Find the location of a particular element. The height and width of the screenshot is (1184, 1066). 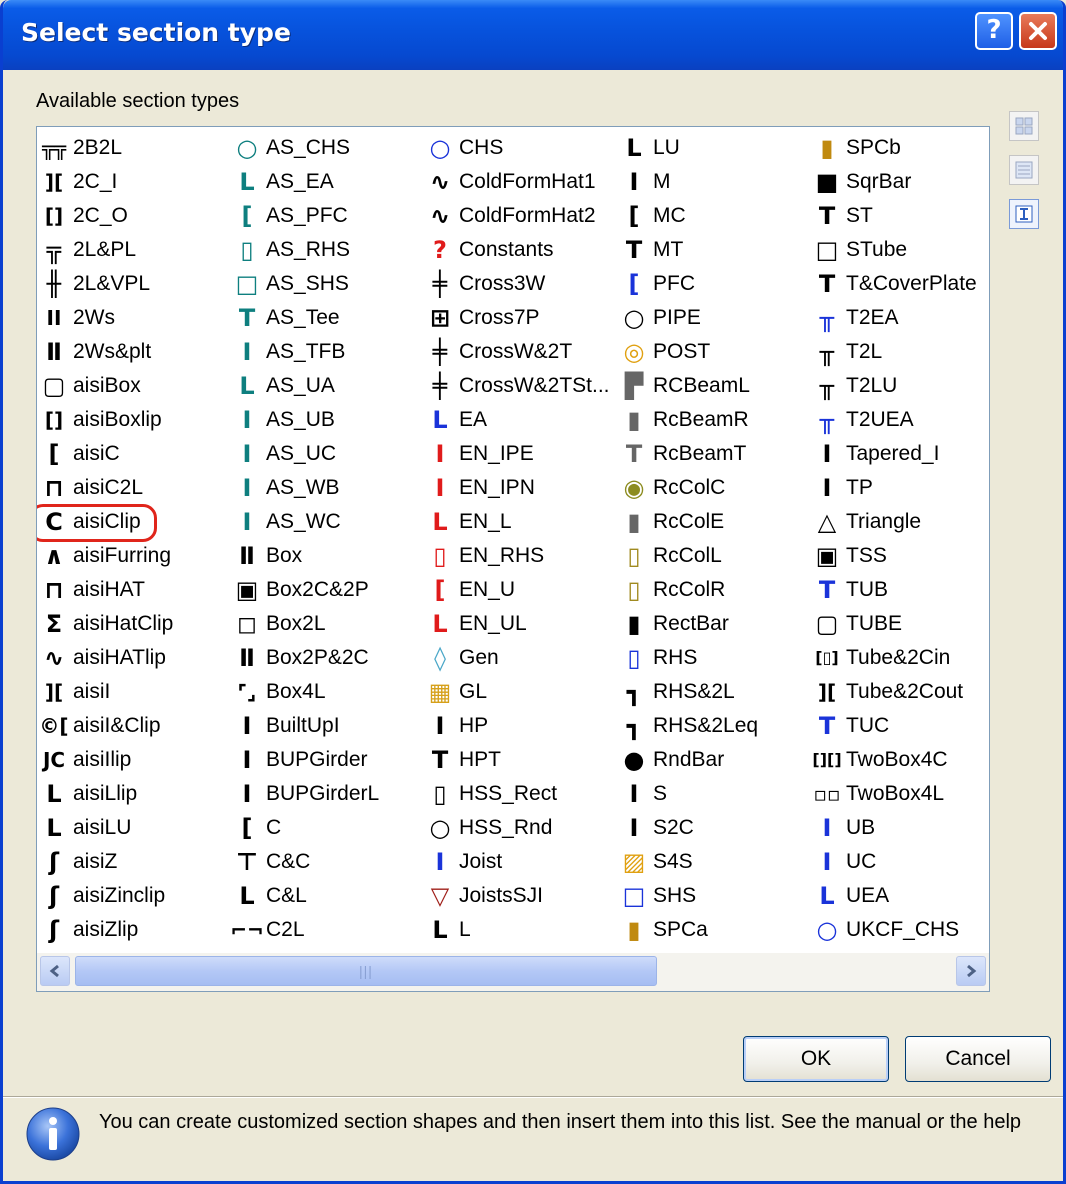

section-item-box4l: ⌜⌟ Box4L is located at coordinates (325, 692).